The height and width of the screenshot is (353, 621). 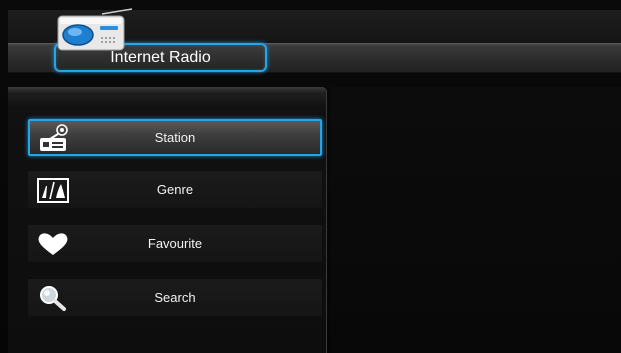 I want to click on menu-item-label: Favourite, so click(x=175, y=243).